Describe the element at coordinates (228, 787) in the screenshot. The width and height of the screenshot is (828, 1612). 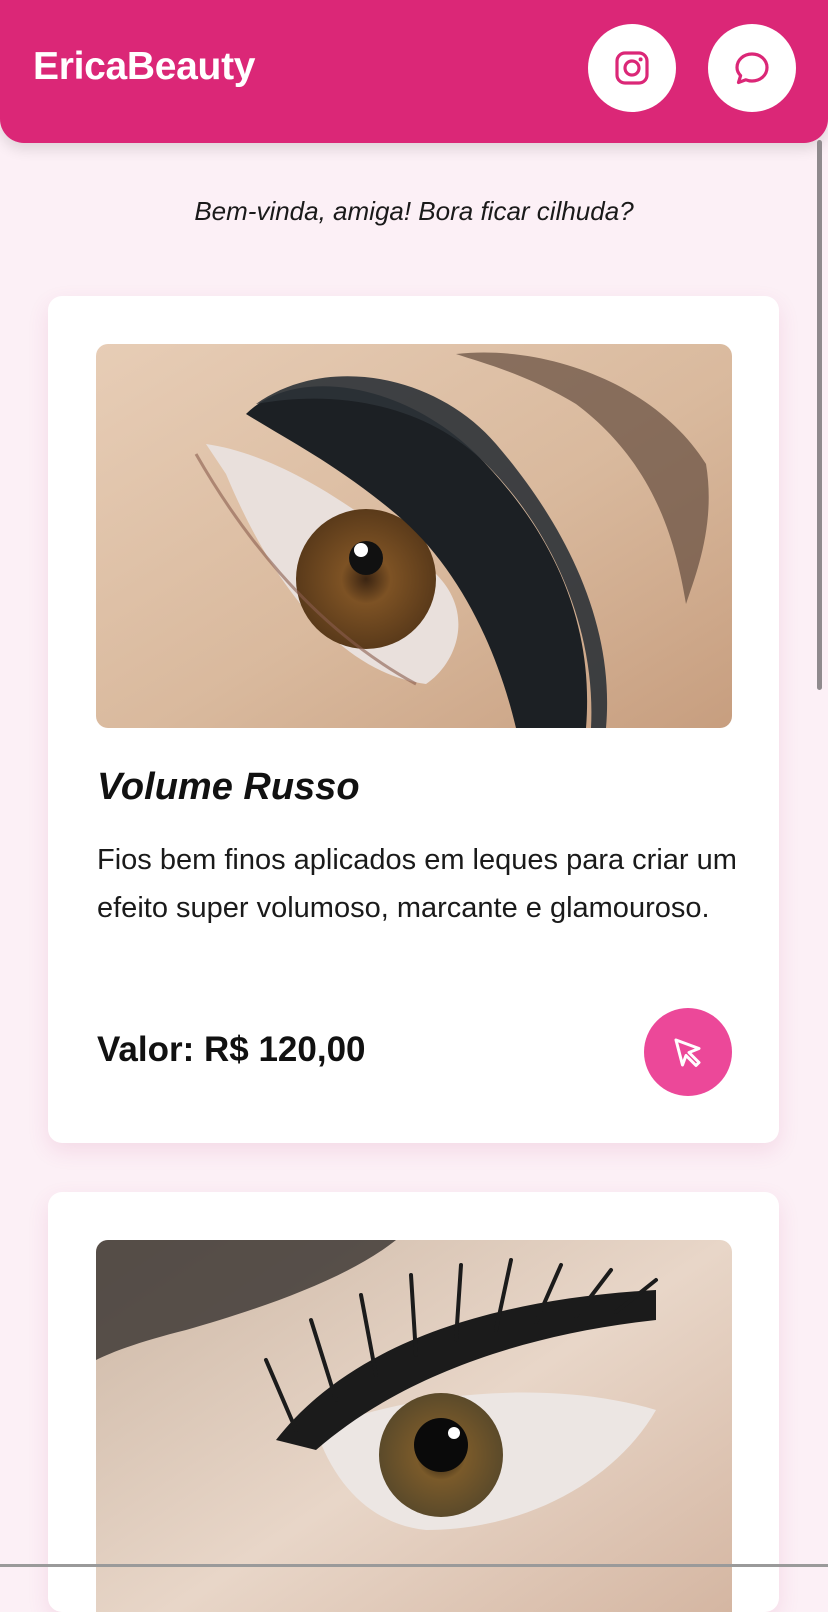
I see `service-title: Volume Russo` at that location.